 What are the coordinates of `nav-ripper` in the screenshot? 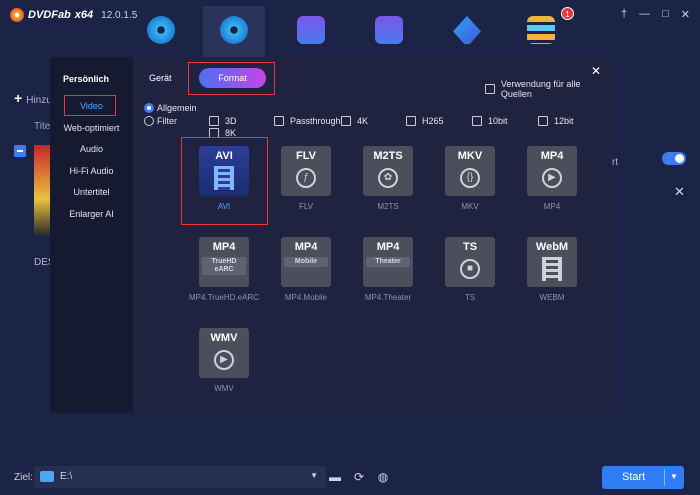 It's located at (234, 32).